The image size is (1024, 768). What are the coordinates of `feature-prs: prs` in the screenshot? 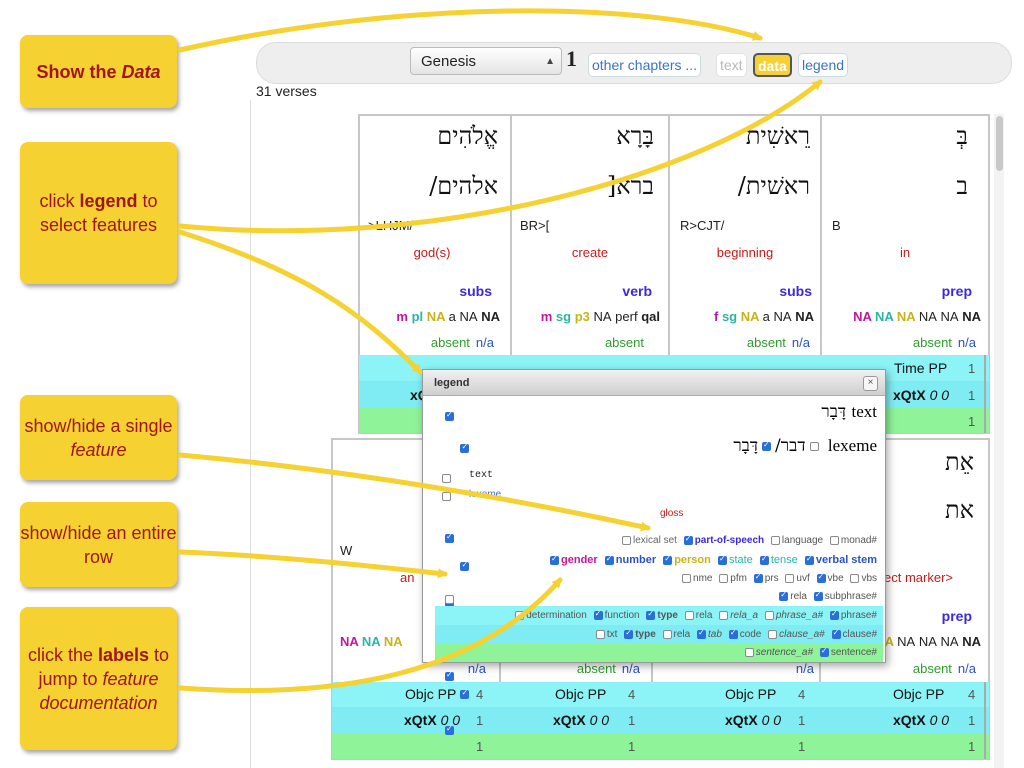 It's located at (772, 578).